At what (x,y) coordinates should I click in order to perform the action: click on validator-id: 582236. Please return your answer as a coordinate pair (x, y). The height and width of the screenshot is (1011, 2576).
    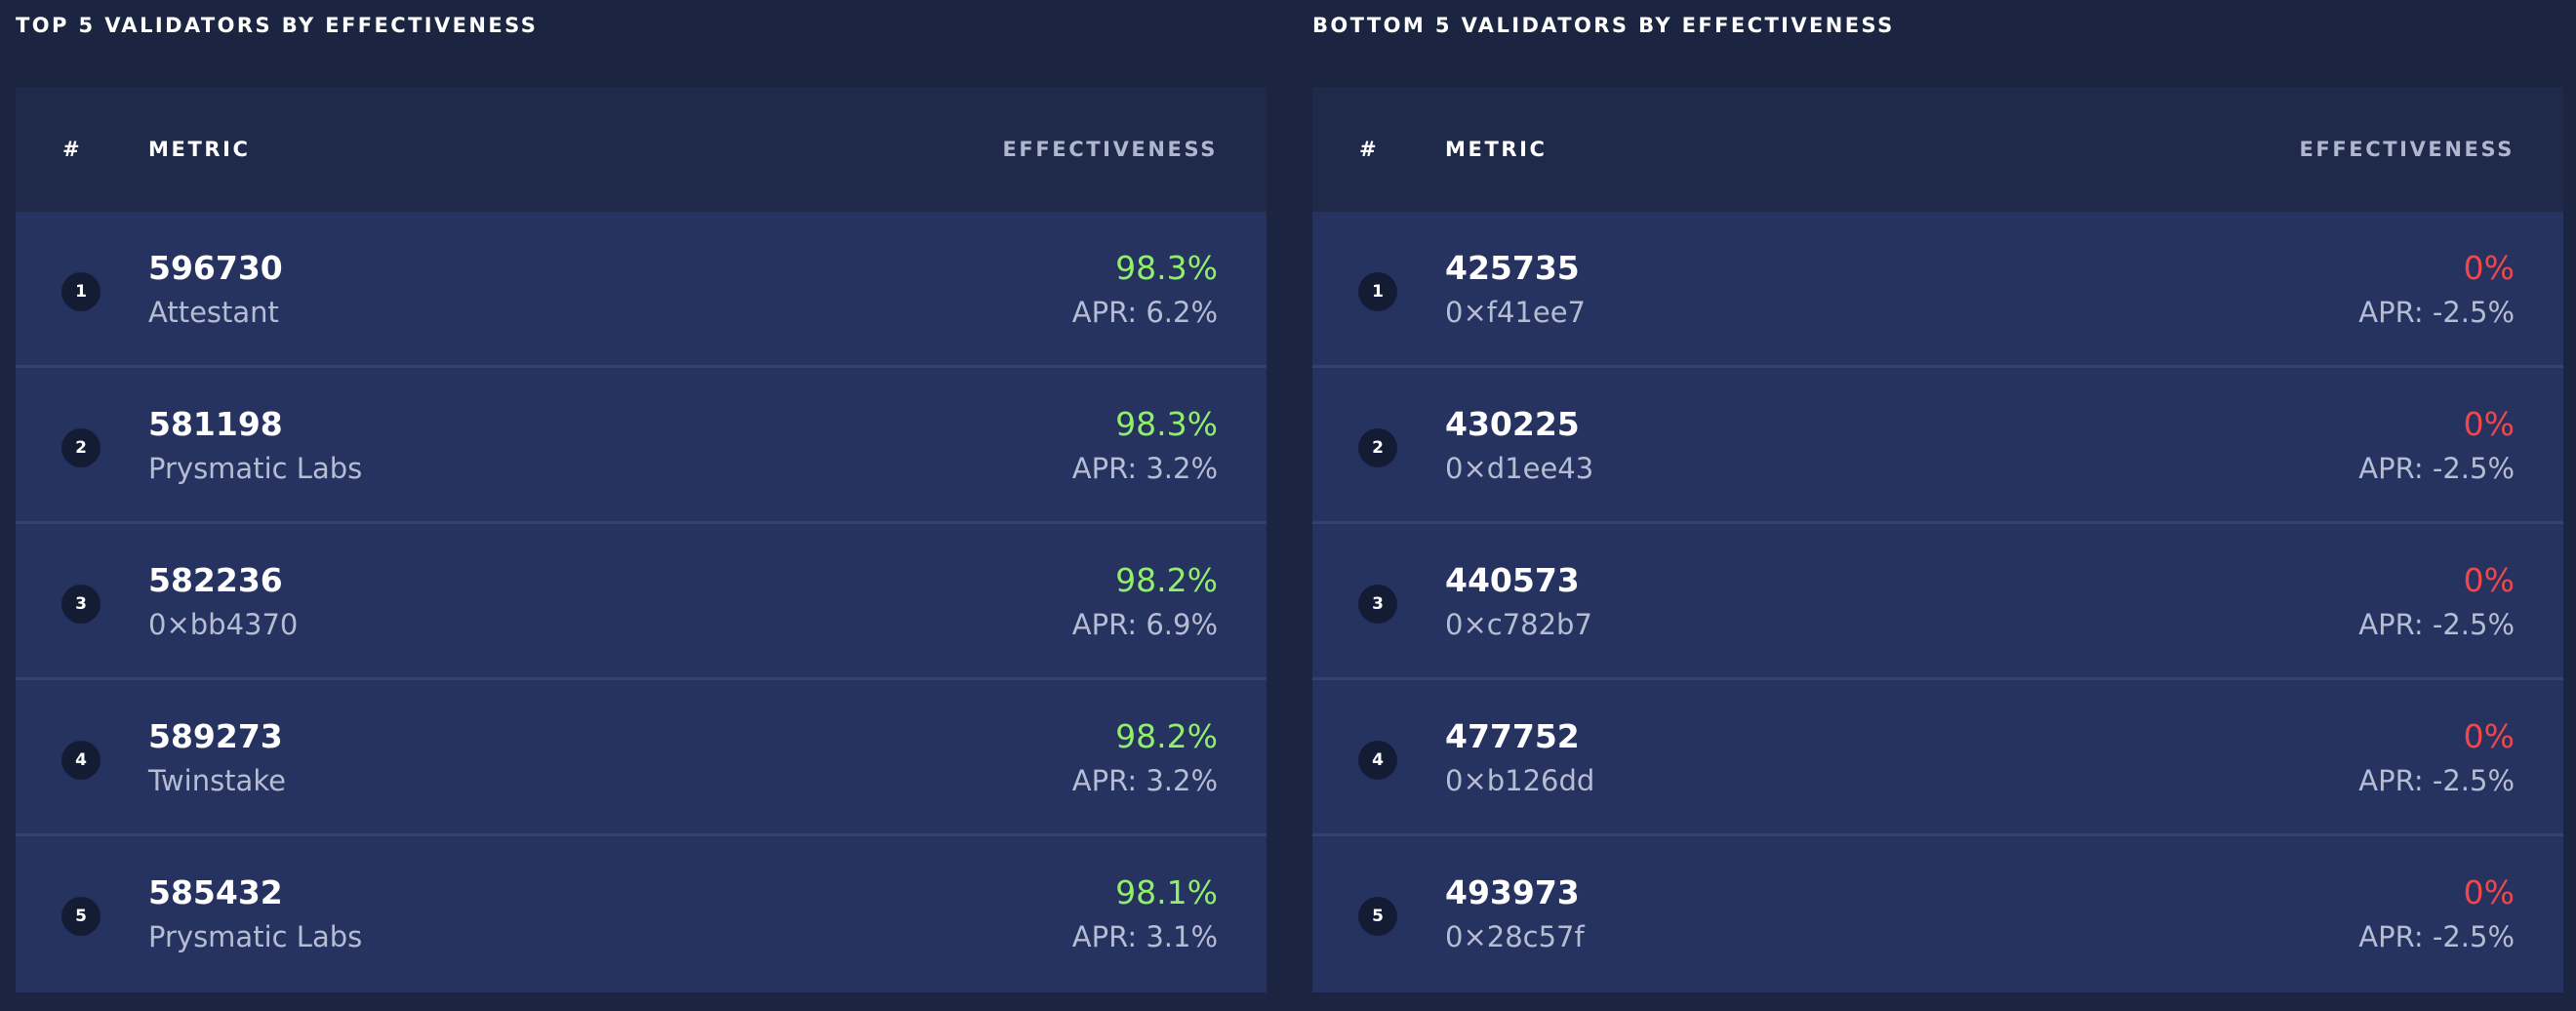
    Looking at the image, I should click on (215, 580).